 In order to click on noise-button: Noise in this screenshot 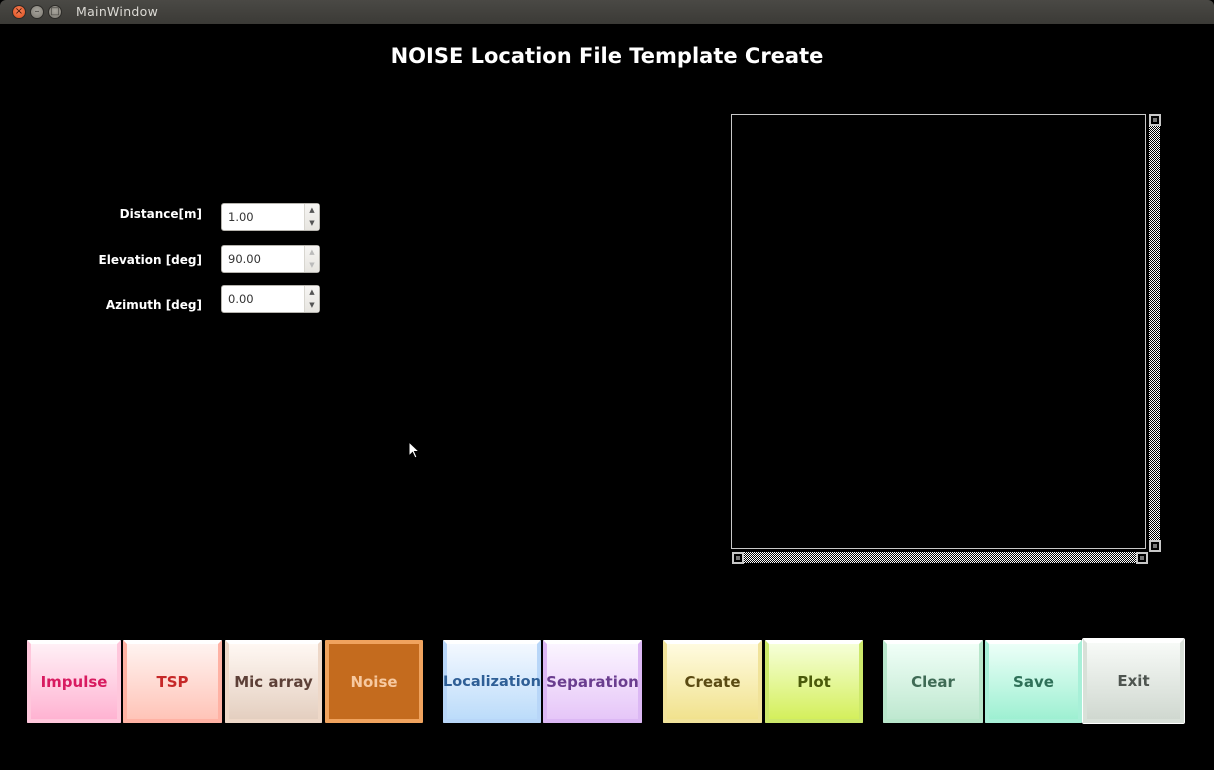, I will do `click(374, 681)`.